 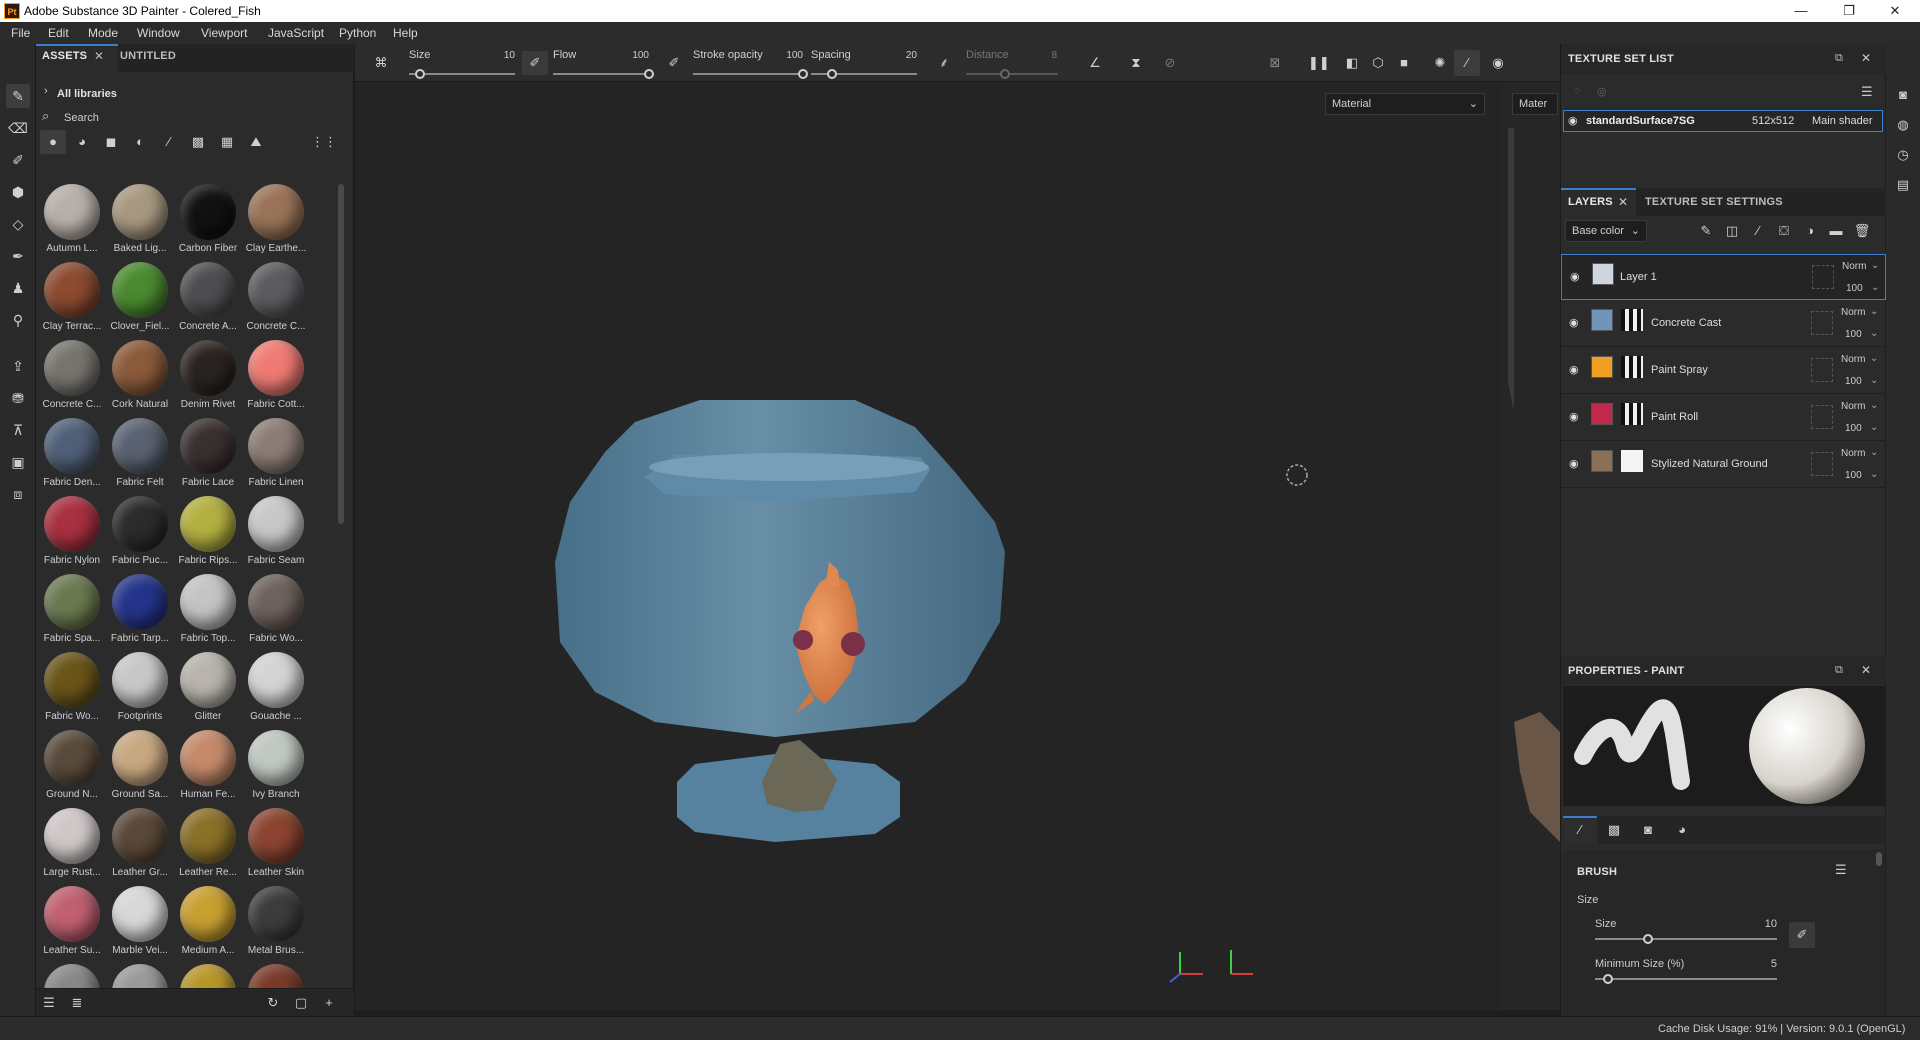 What do you see at coordinates (1530, 546) in the screenshot?
I see `uv-viewport: Mater` at bounding box center [1530, 546].